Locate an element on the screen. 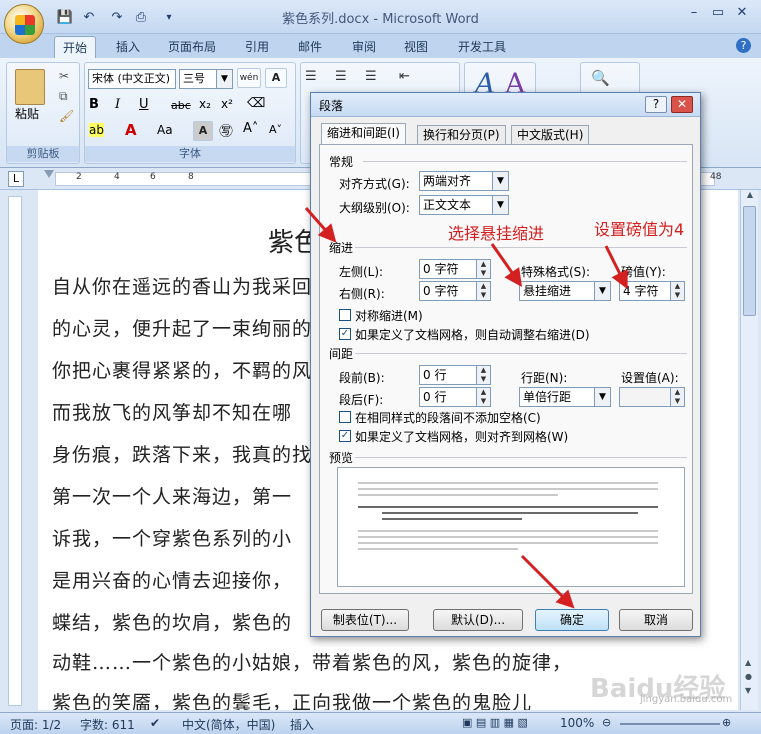 The height and width of the screenshot is (734, 761). arrow-special-indent is located at coordinates (506, 265).